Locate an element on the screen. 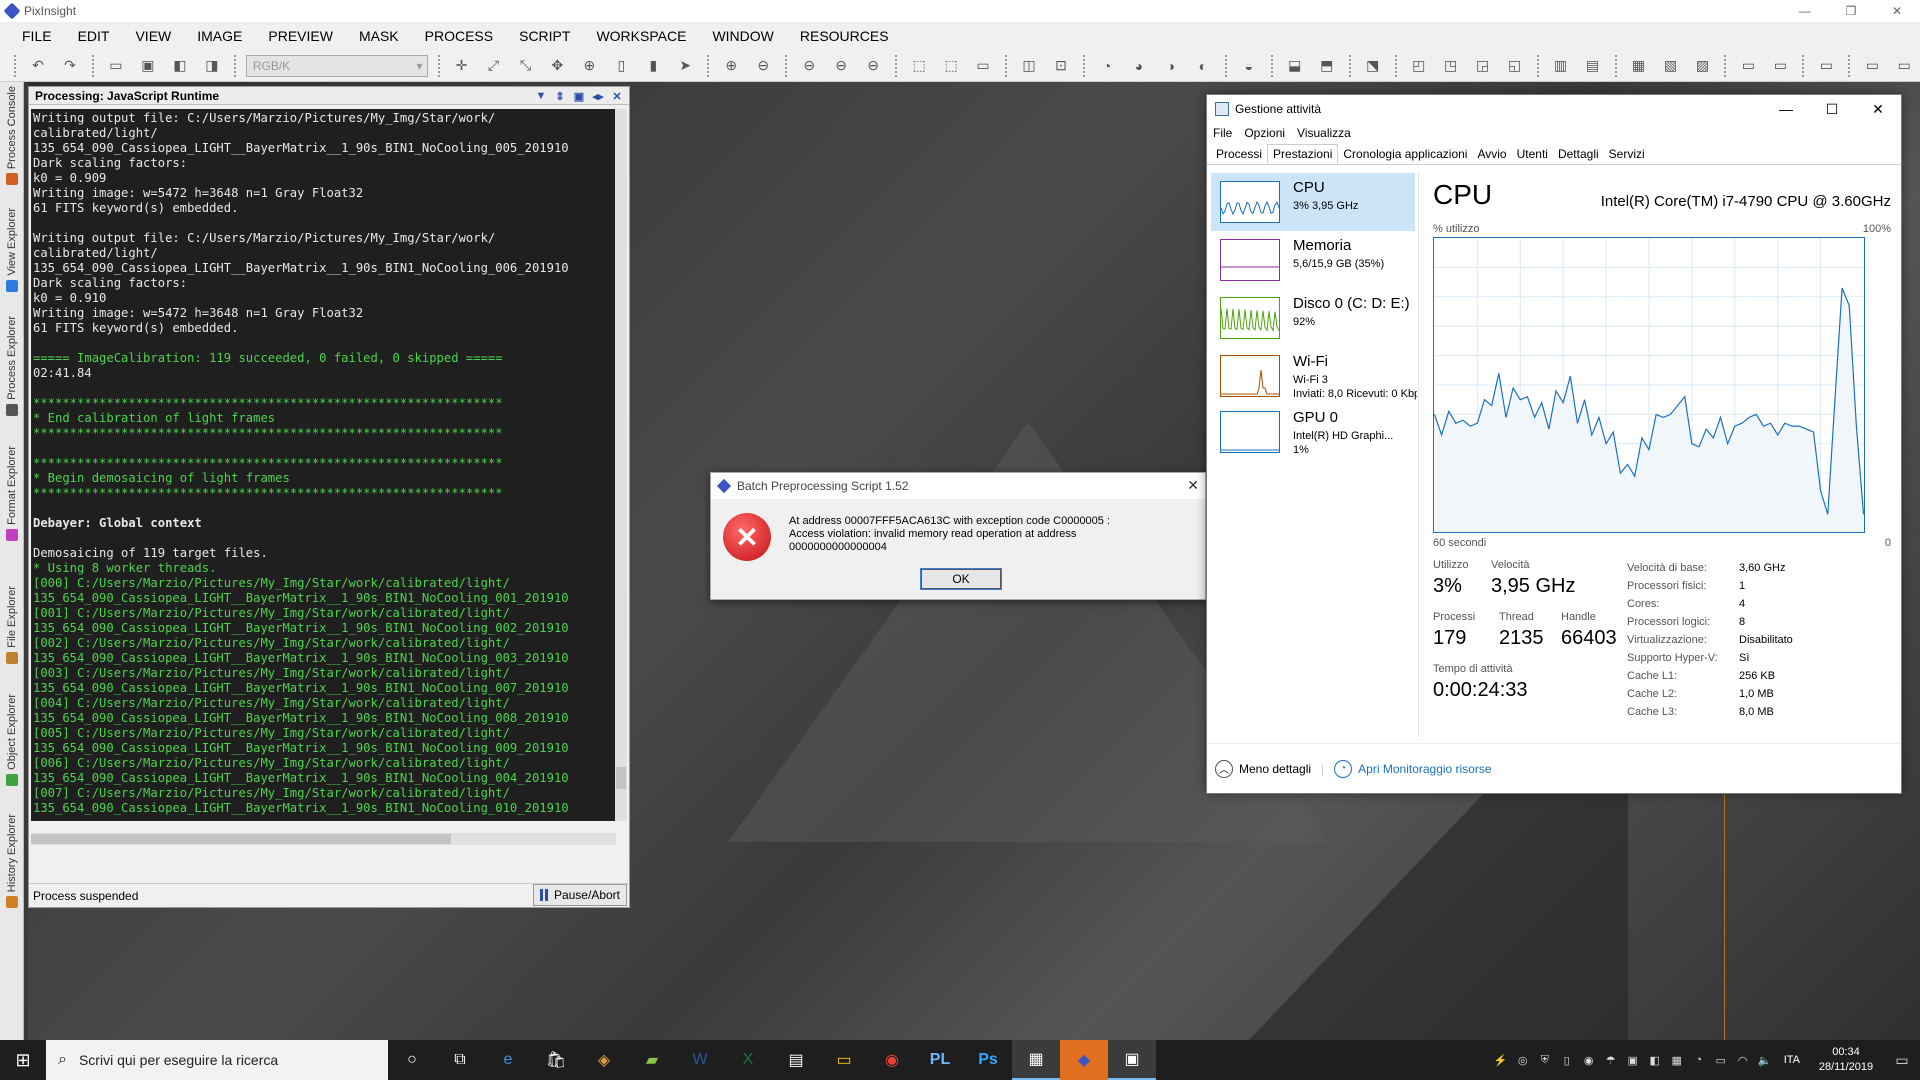 This screenshot has width=1920, height=1080. tm-tab-avvio: Avvio is located at coordinates (1491, 154).